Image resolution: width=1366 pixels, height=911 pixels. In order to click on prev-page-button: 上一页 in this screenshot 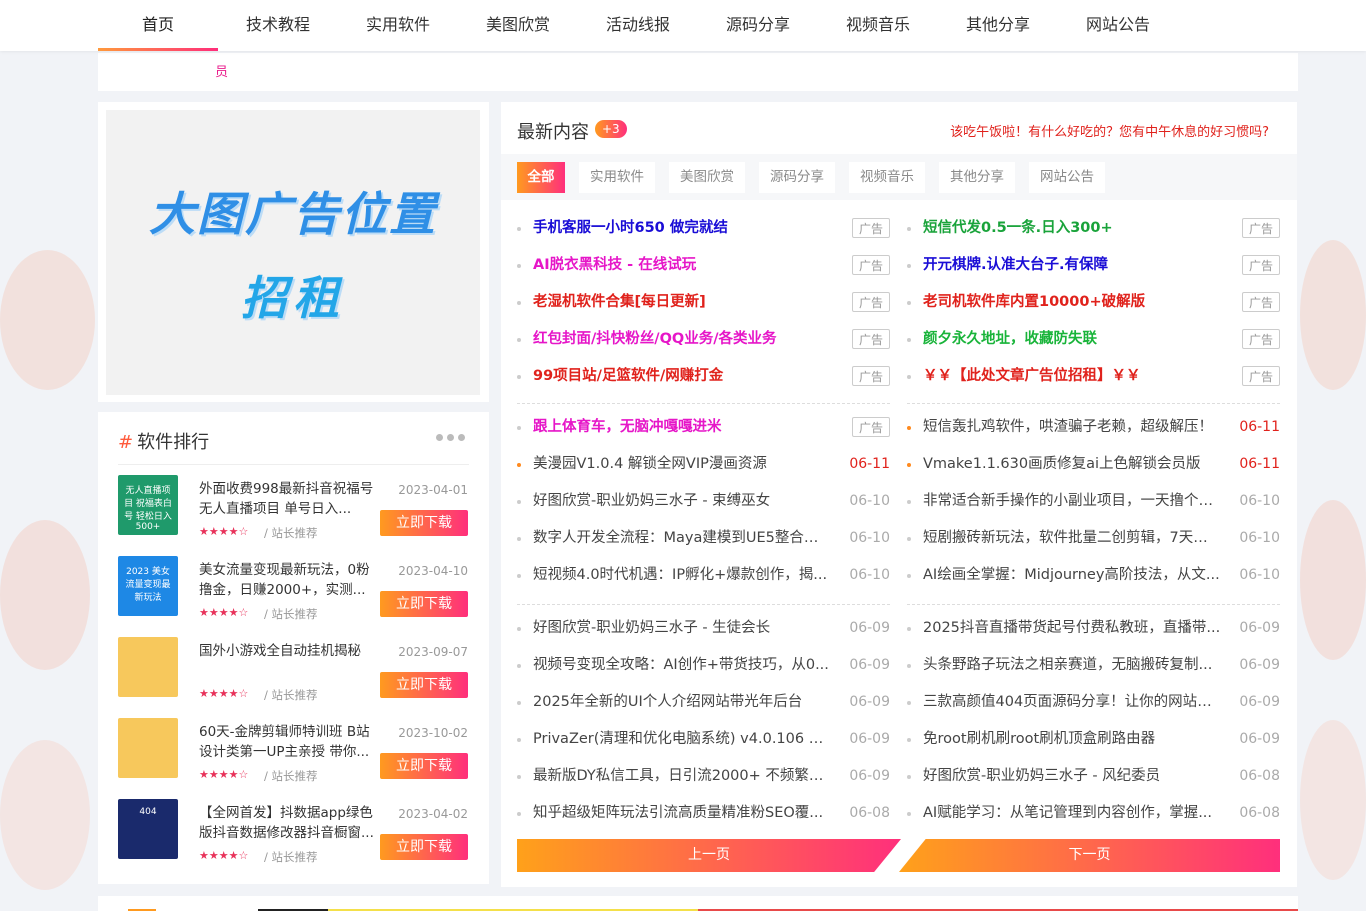, I will do `click(709, 855)`.